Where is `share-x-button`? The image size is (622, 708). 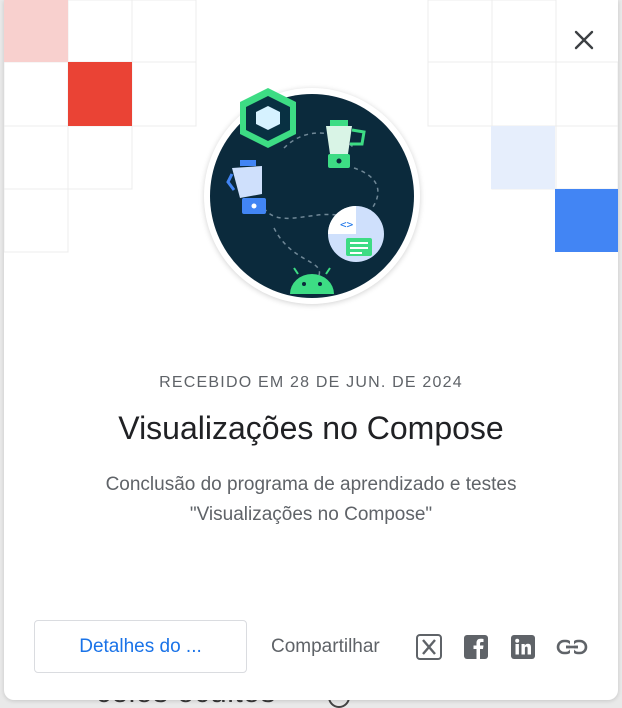
share-x-button is located at coordinates (429, 647).